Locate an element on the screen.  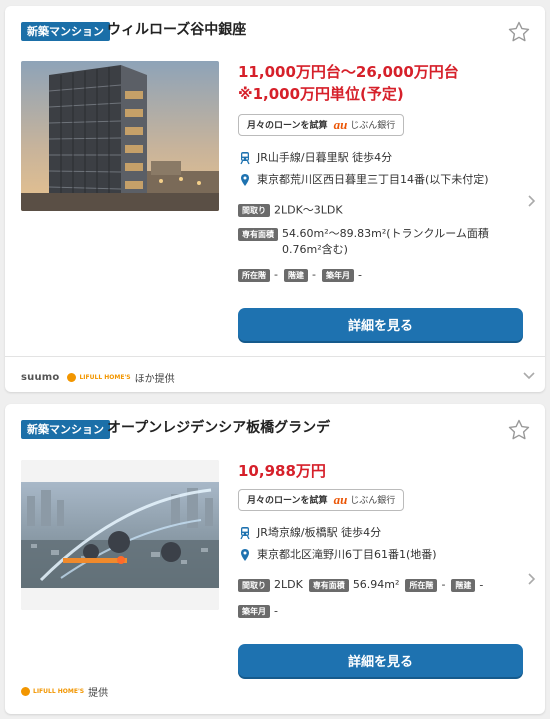
aerial-photo is located at coordinates (120, 535).